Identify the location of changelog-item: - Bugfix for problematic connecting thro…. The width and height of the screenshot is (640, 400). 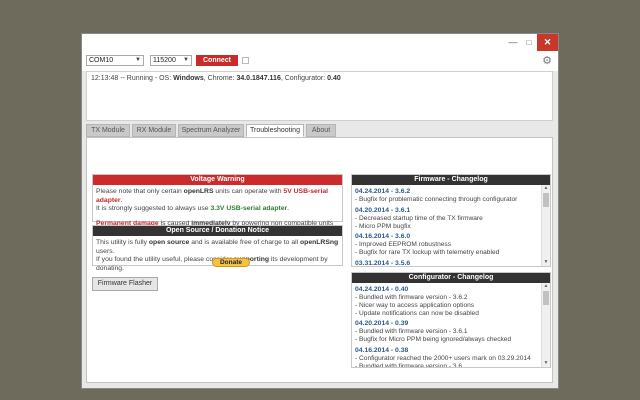
(436, 199).